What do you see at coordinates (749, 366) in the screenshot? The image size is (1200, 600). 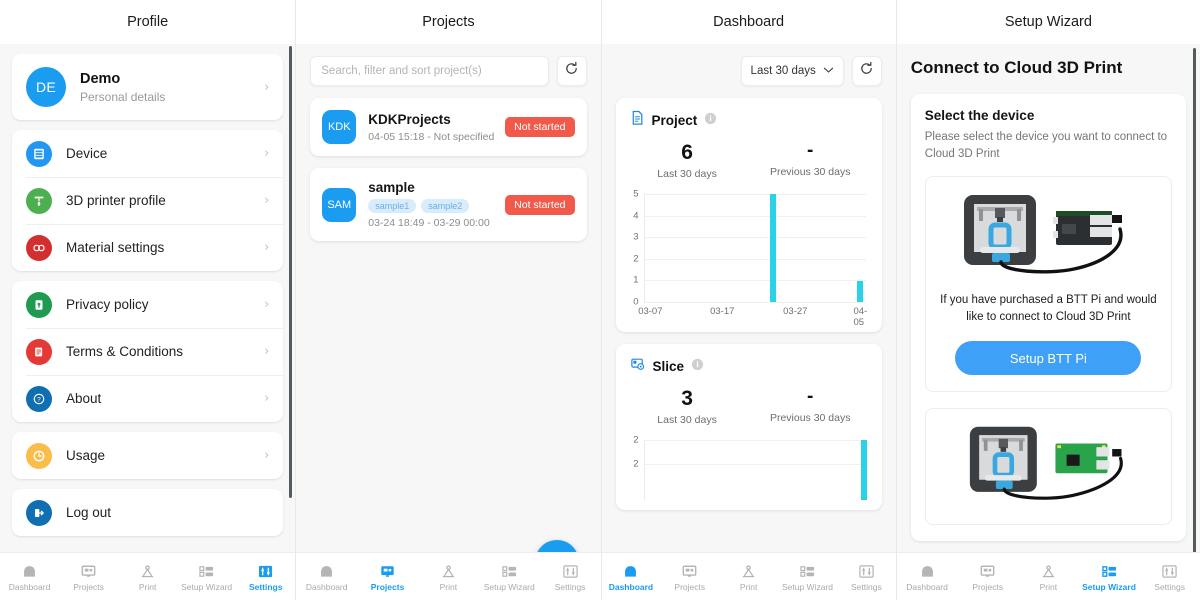 I see `card-header: Slice` at bounding box center [749, 366].